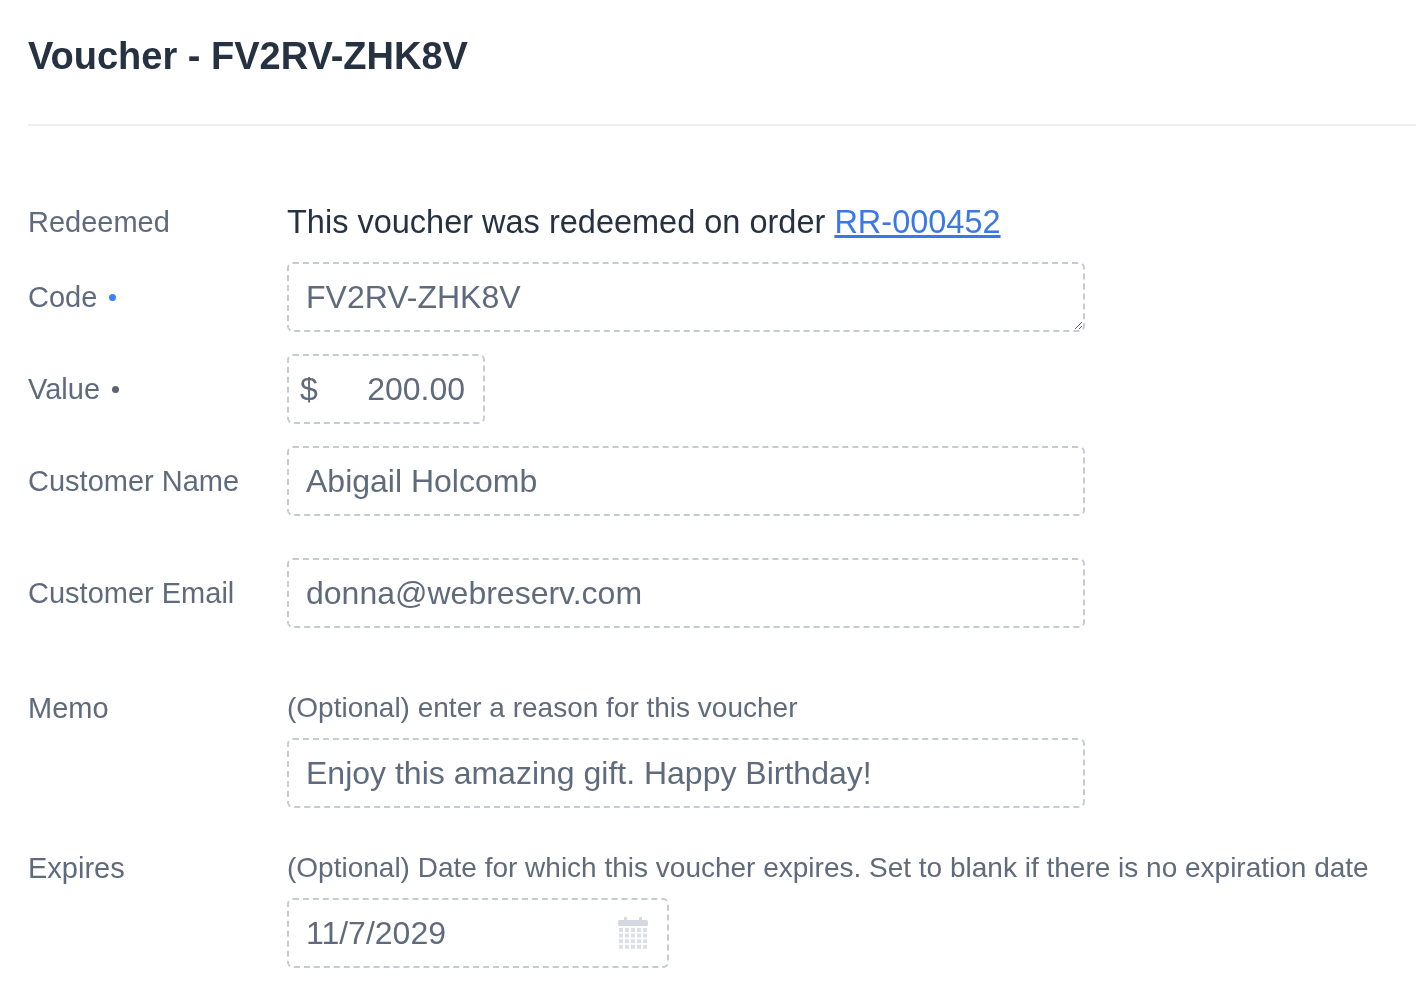 Image resolution: width=1416 pixels, height=992 pixels. What do you see at coordinates (76, 868) in the screenshot?
I see `field-label: Expires` at bounding box center [76, 868].